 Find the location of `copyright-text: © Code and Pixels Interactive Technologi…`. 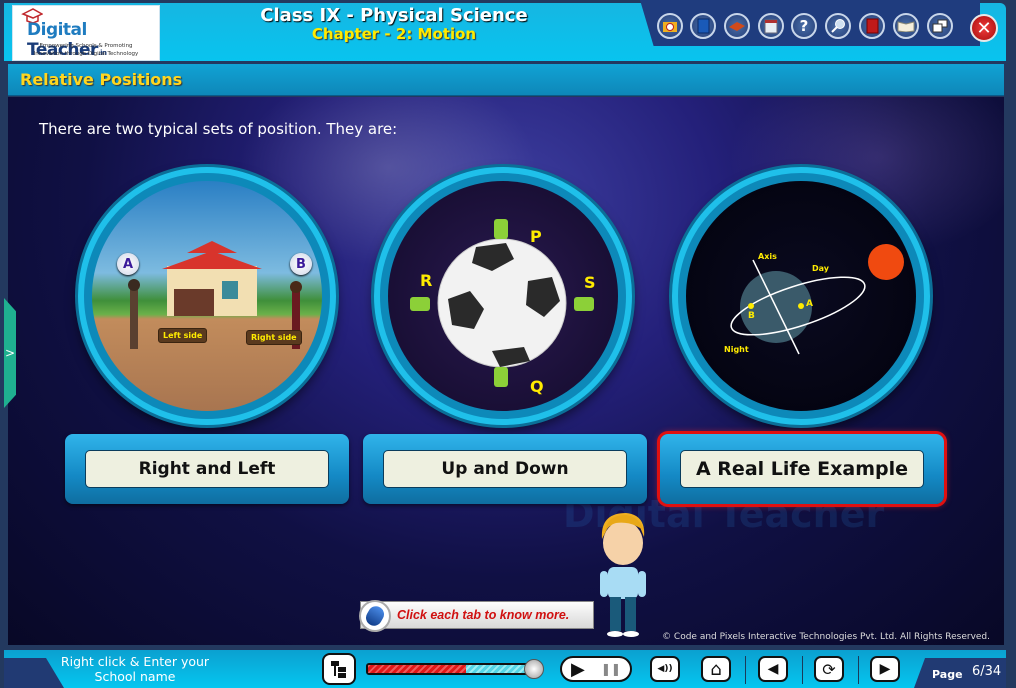

copyright-text: © Code and Pixels Interactive Technologi… is located at coordinates (826, 637).